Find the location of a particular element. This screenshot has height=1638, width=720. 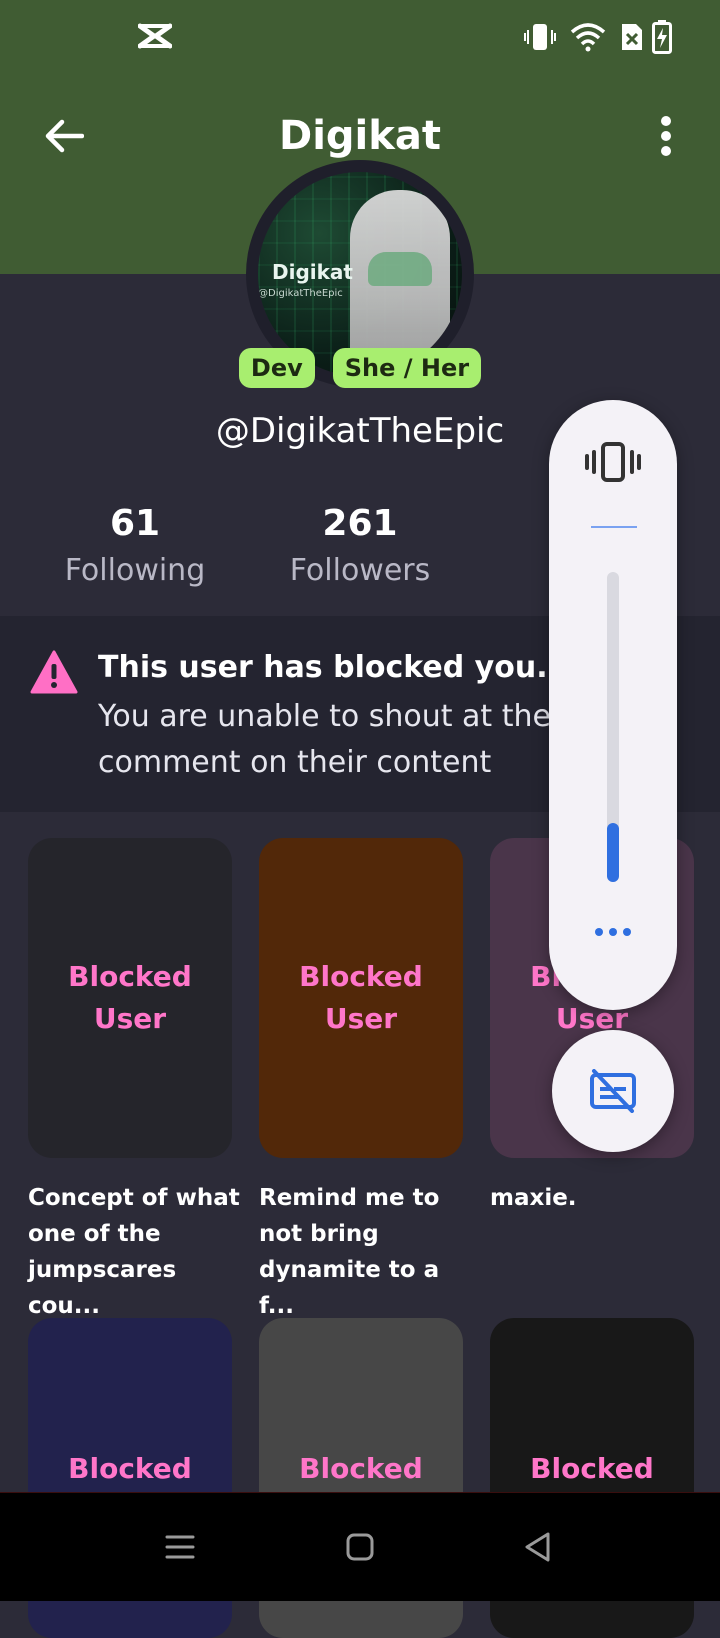

live-caption-button is located at coordinates (613, 1091).